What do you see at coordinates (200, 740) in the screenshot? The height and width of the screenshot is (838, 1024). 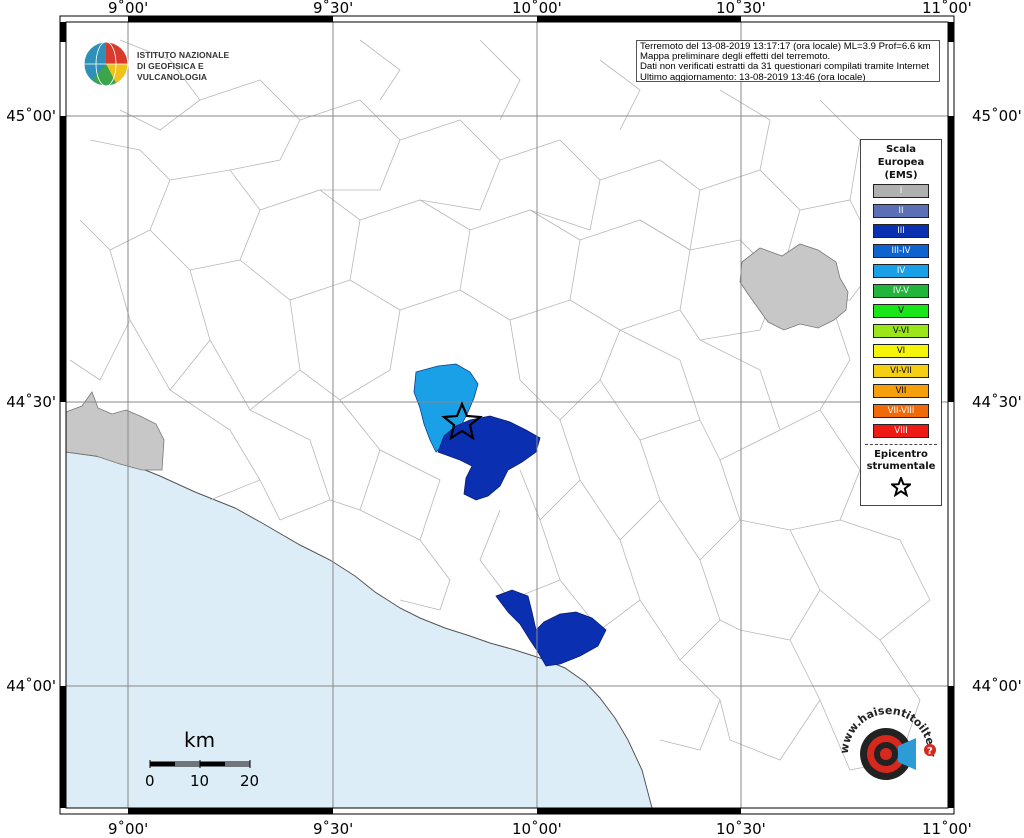 I see `scale-unit: km` at bounding box center [200, 740].